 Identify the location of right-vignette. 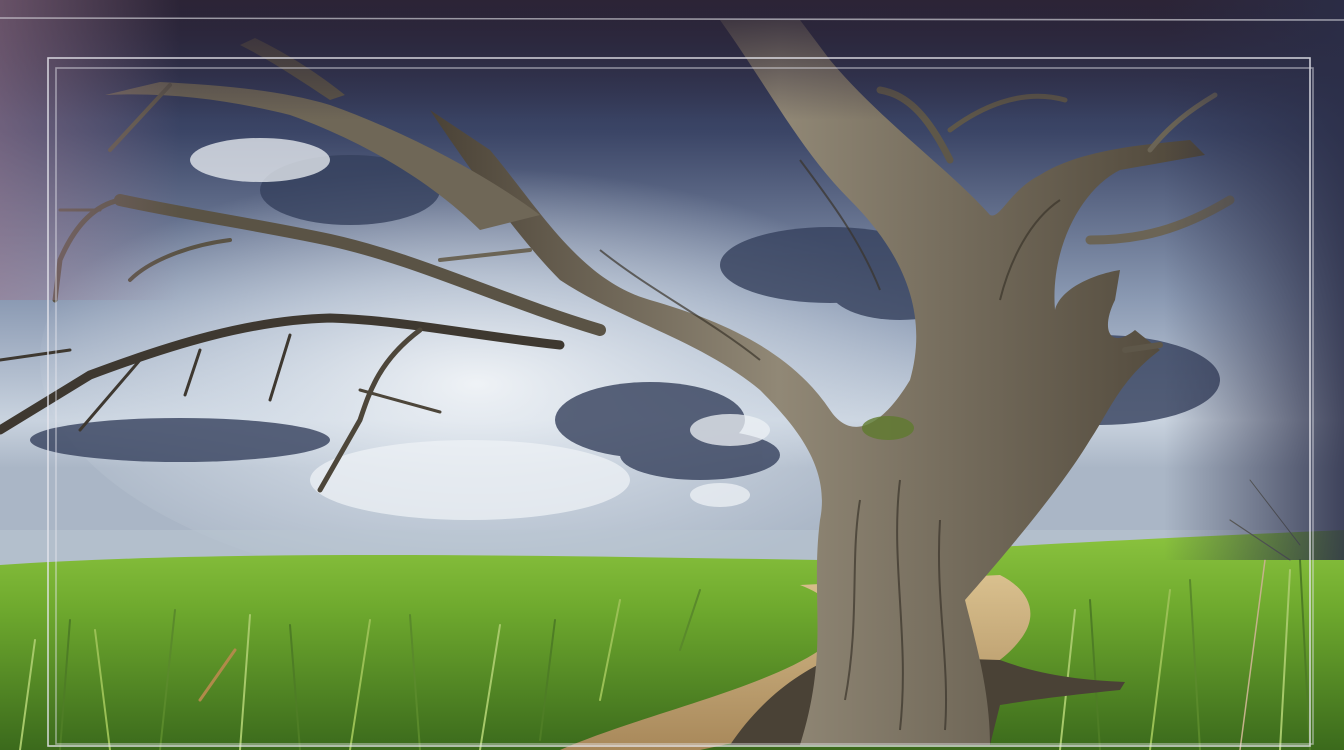
(1254, 280).